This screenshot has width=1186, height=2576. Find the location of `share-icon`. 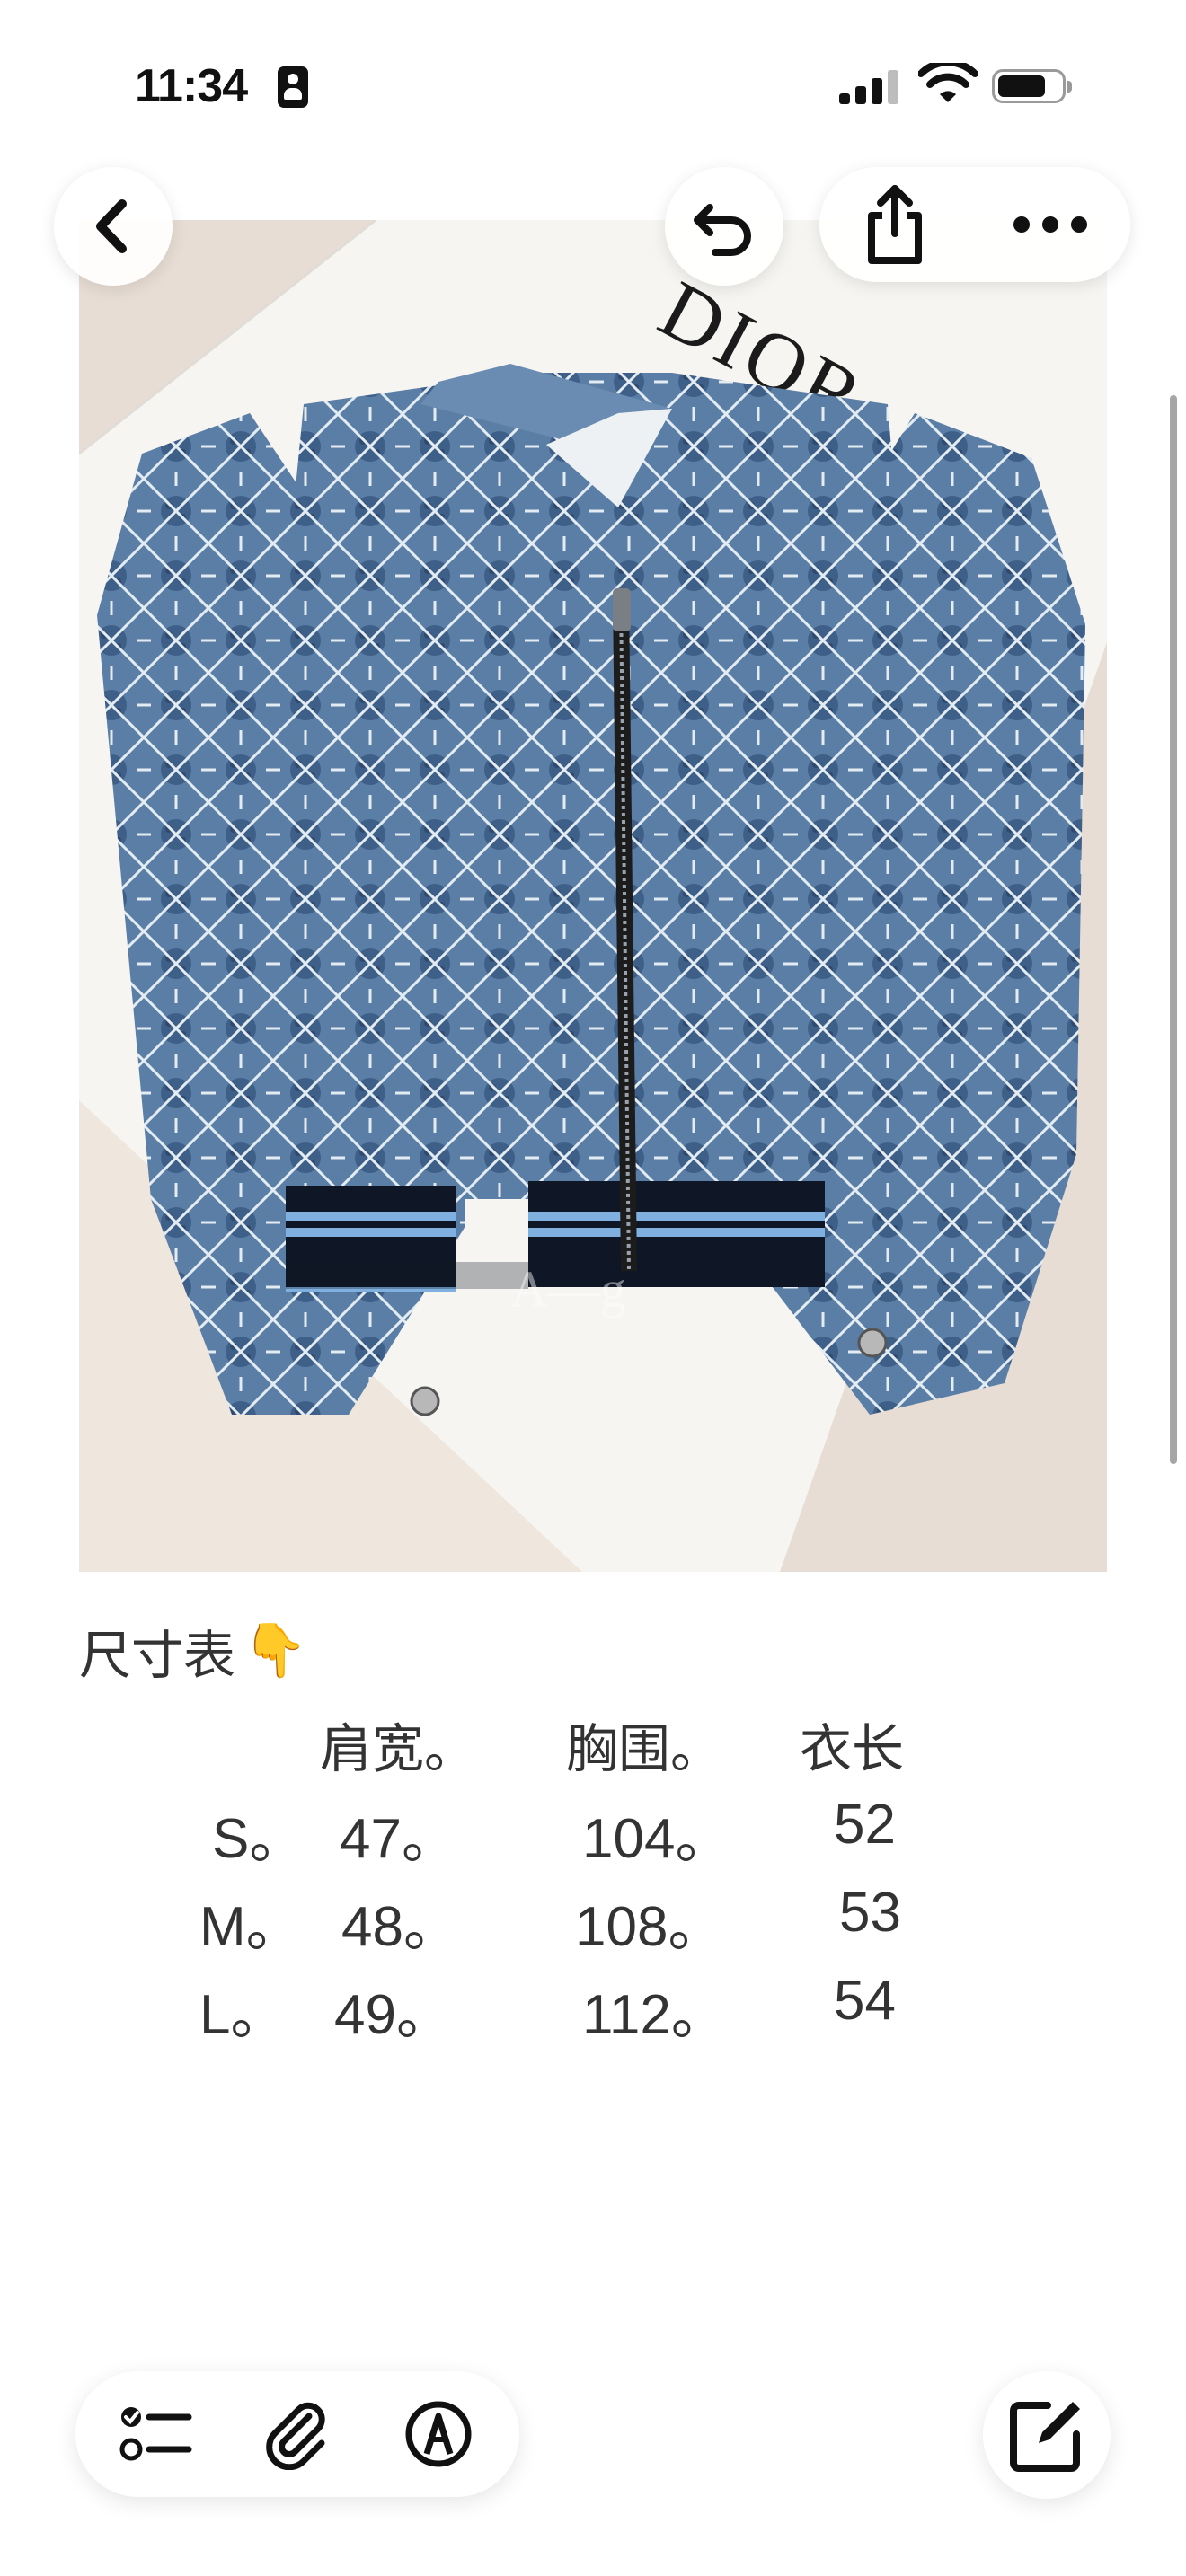

share-icon is located at coordinates (895, 224).